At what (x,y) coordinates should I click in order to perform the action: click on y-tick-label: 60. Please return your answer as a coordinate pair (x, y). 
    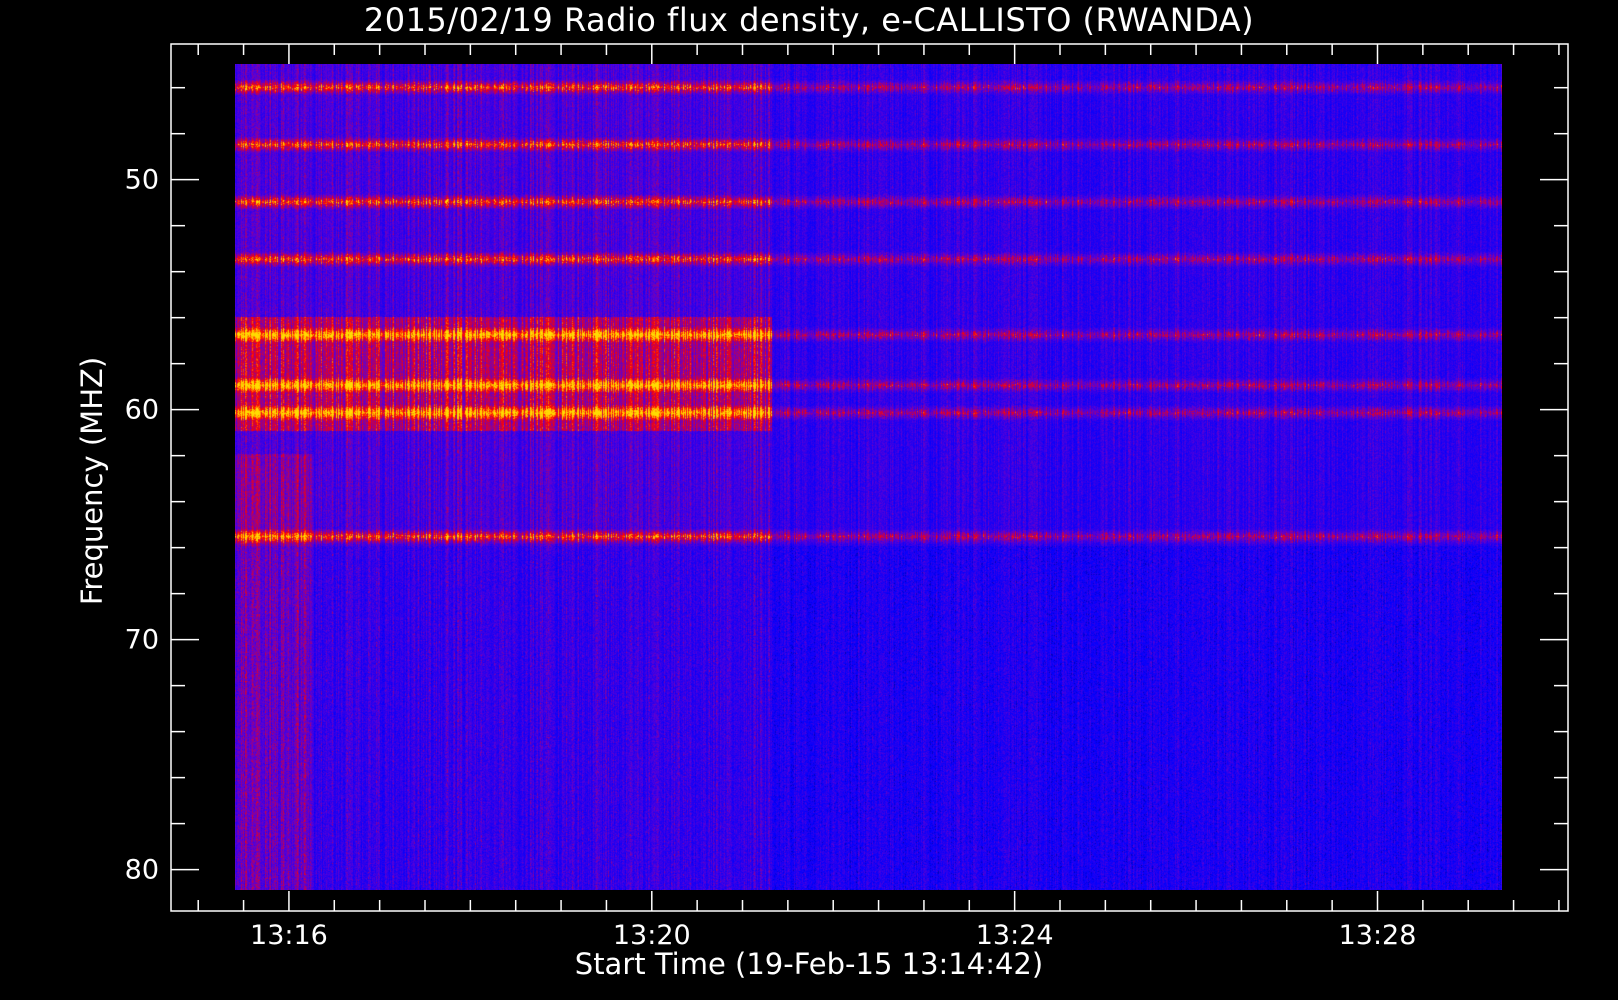
    Looking at the image, I should click on (142, 410).